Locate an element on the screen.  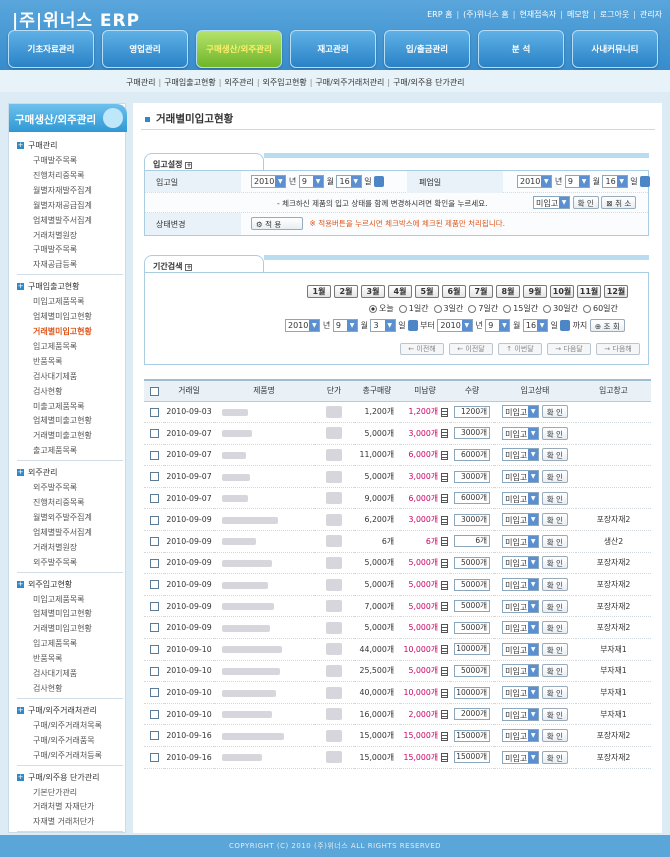
release-month-select: 9 ▼ is located at coordinates (577, 181).